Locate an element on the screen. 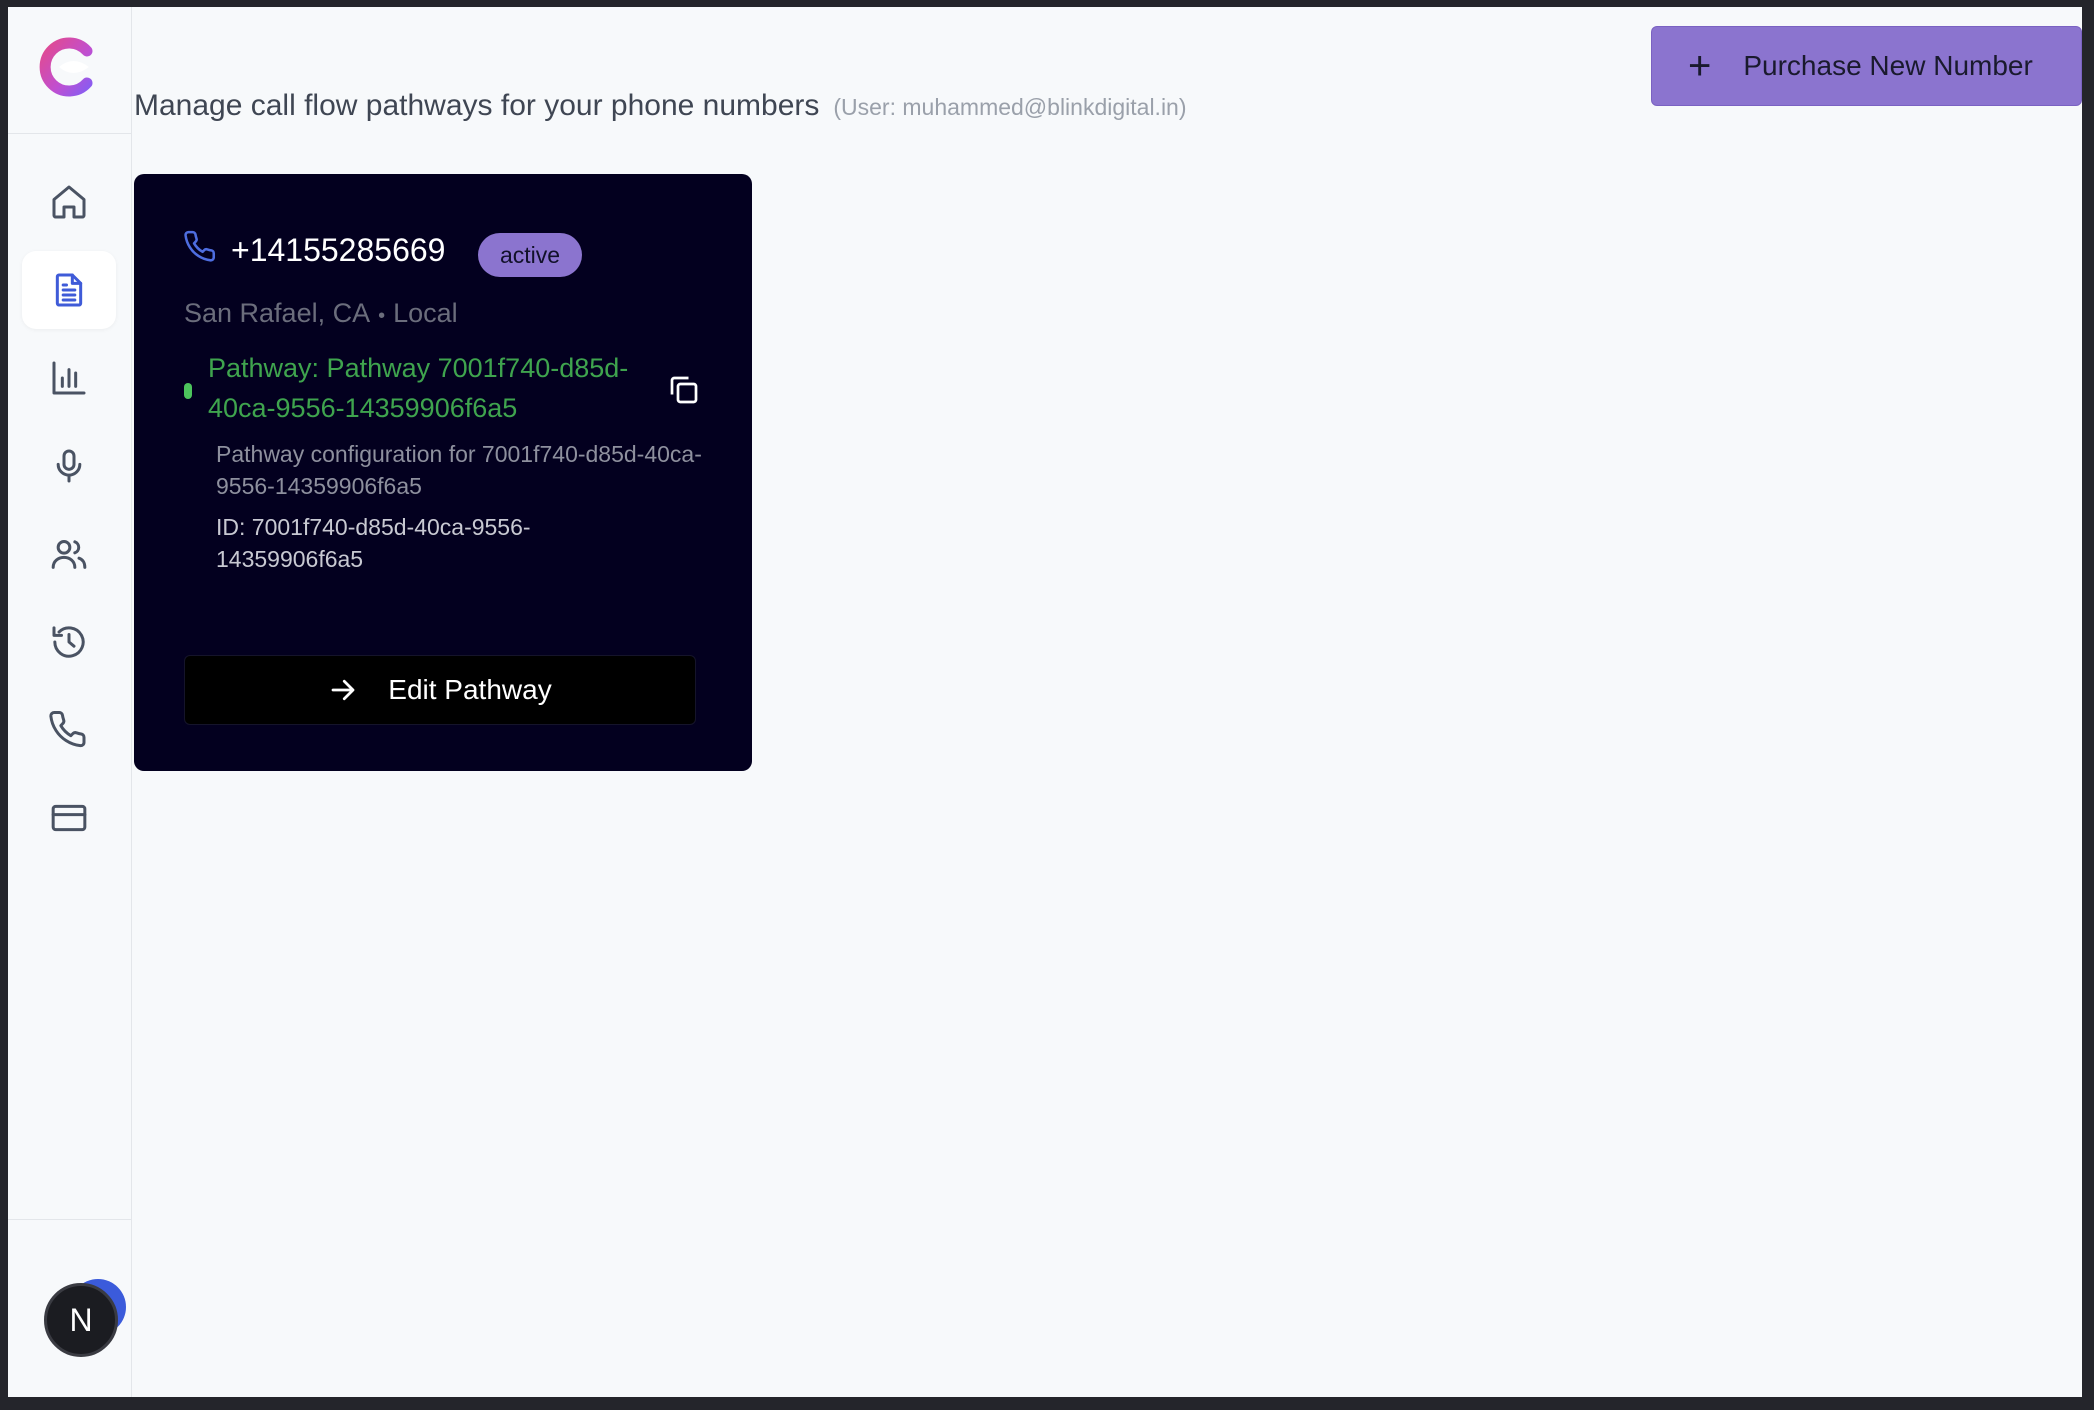 This screenshot has height=1410, width=2094. user-avatar: N is located at coordinates (81, 1320).